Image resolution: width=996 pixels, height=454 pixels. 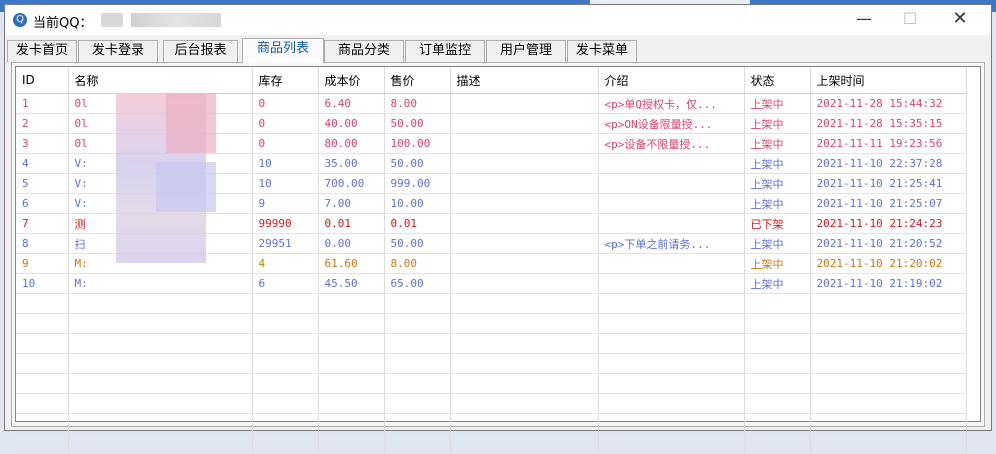 What do you see at coordinates (526, 51) in the screenshot?
I see `tab-7: 用户管理` at bounding box center [526, 51].